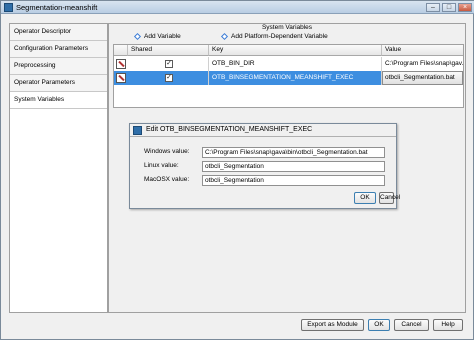 The width and height of the screenshot is (474, 340). What do you see at coordinates (448, 325) in the screenshot?
I see `help-button: Help` at bounding box center [448, 325].